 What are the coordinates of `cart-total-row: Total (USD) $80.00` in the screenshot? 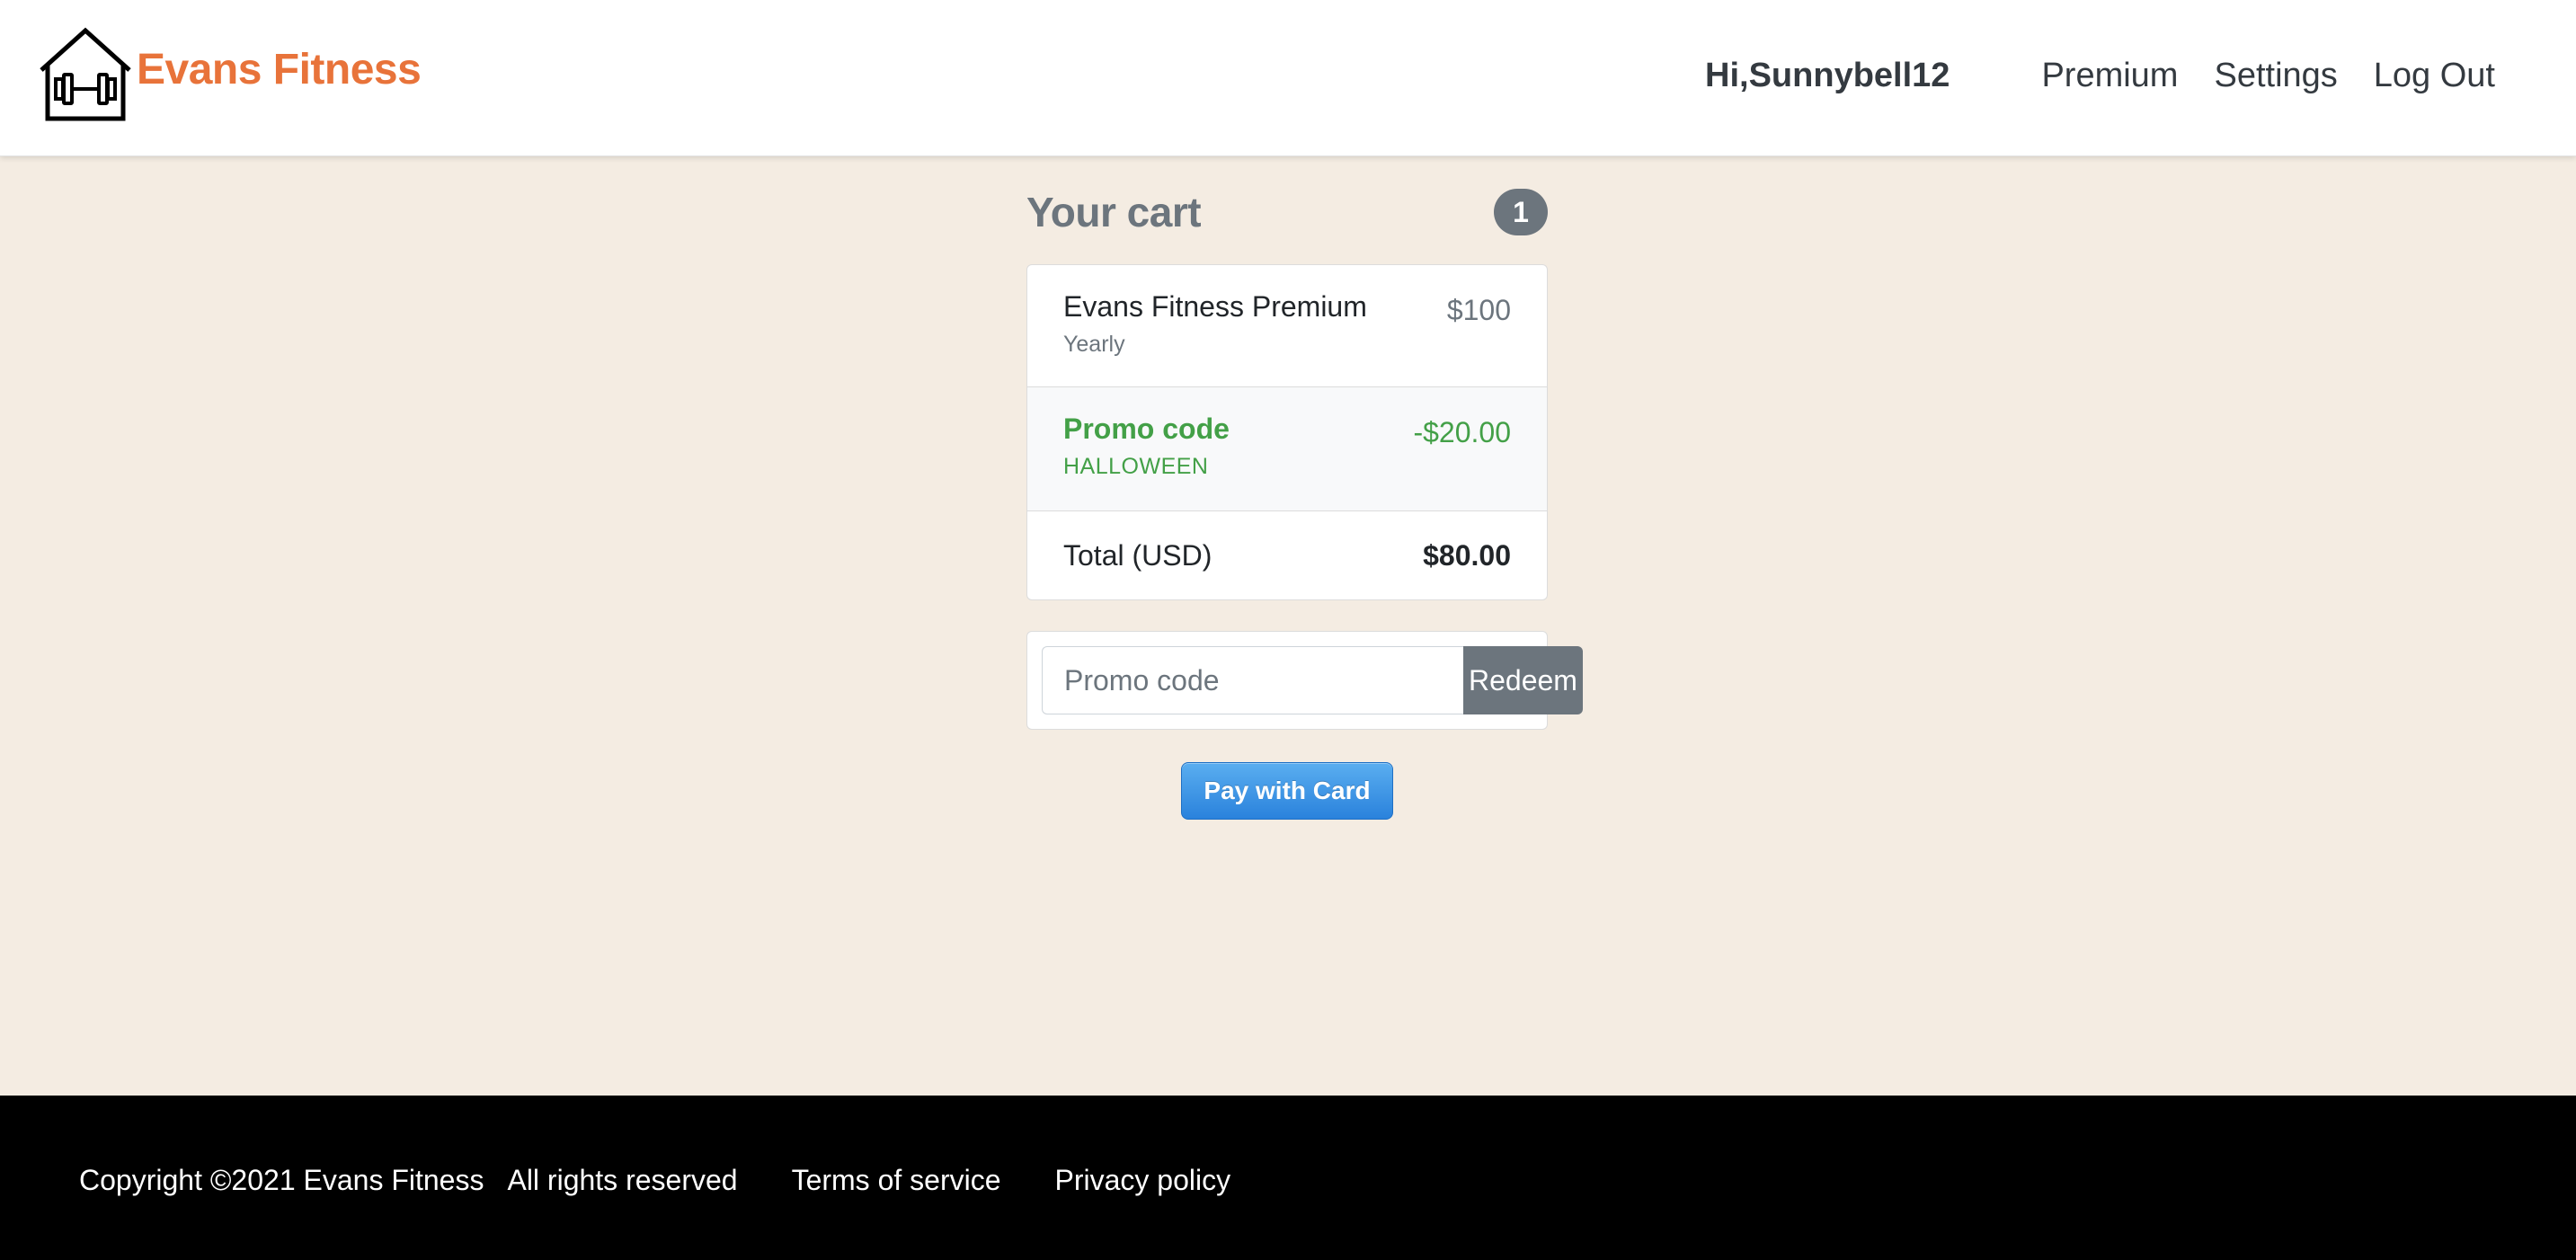 It's located at (1287, 555).